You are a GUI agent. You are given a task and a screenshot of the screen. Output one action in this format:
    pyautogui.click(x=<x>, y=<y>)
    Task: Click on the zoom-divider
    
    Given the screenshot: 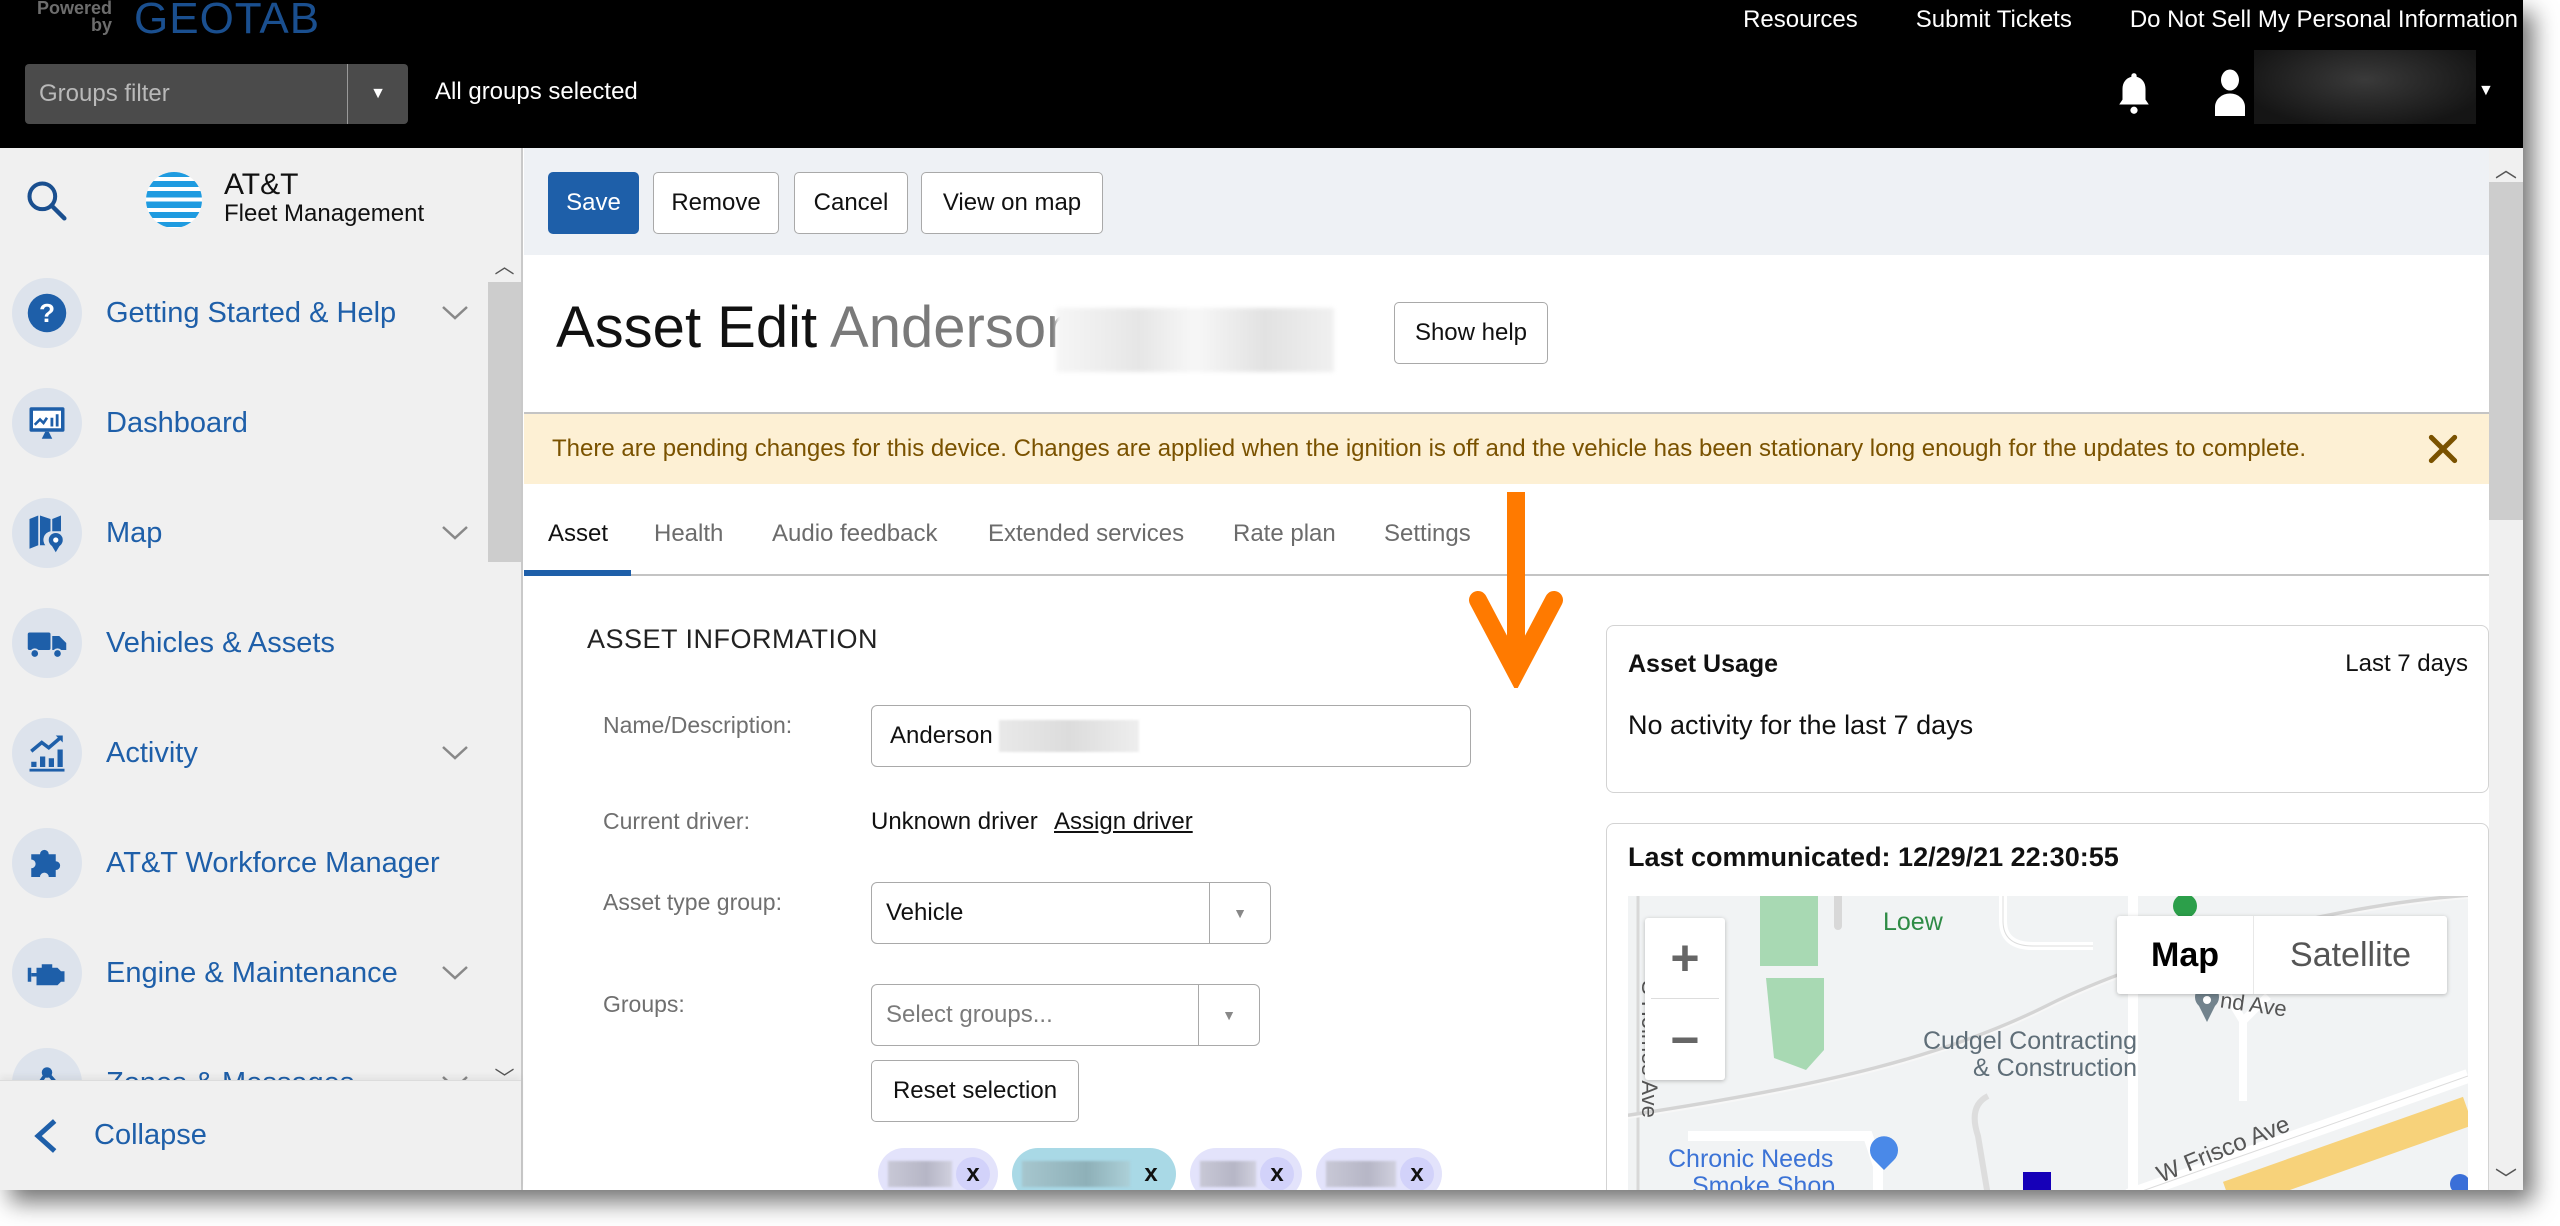 What is the action you would take?
    pyautogui.click(x=1685, y=998)
    